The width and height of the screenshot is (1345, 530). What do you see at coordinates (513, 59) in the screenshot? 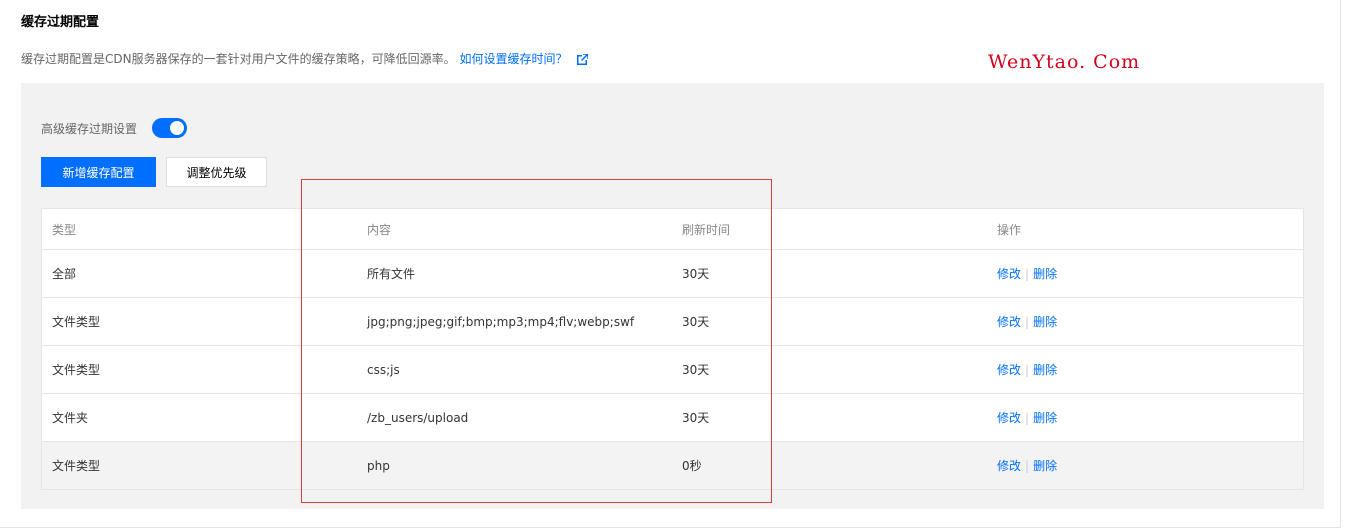
I see `help-link: 如何设置缓存时间？` at bounding box center [513, 59].